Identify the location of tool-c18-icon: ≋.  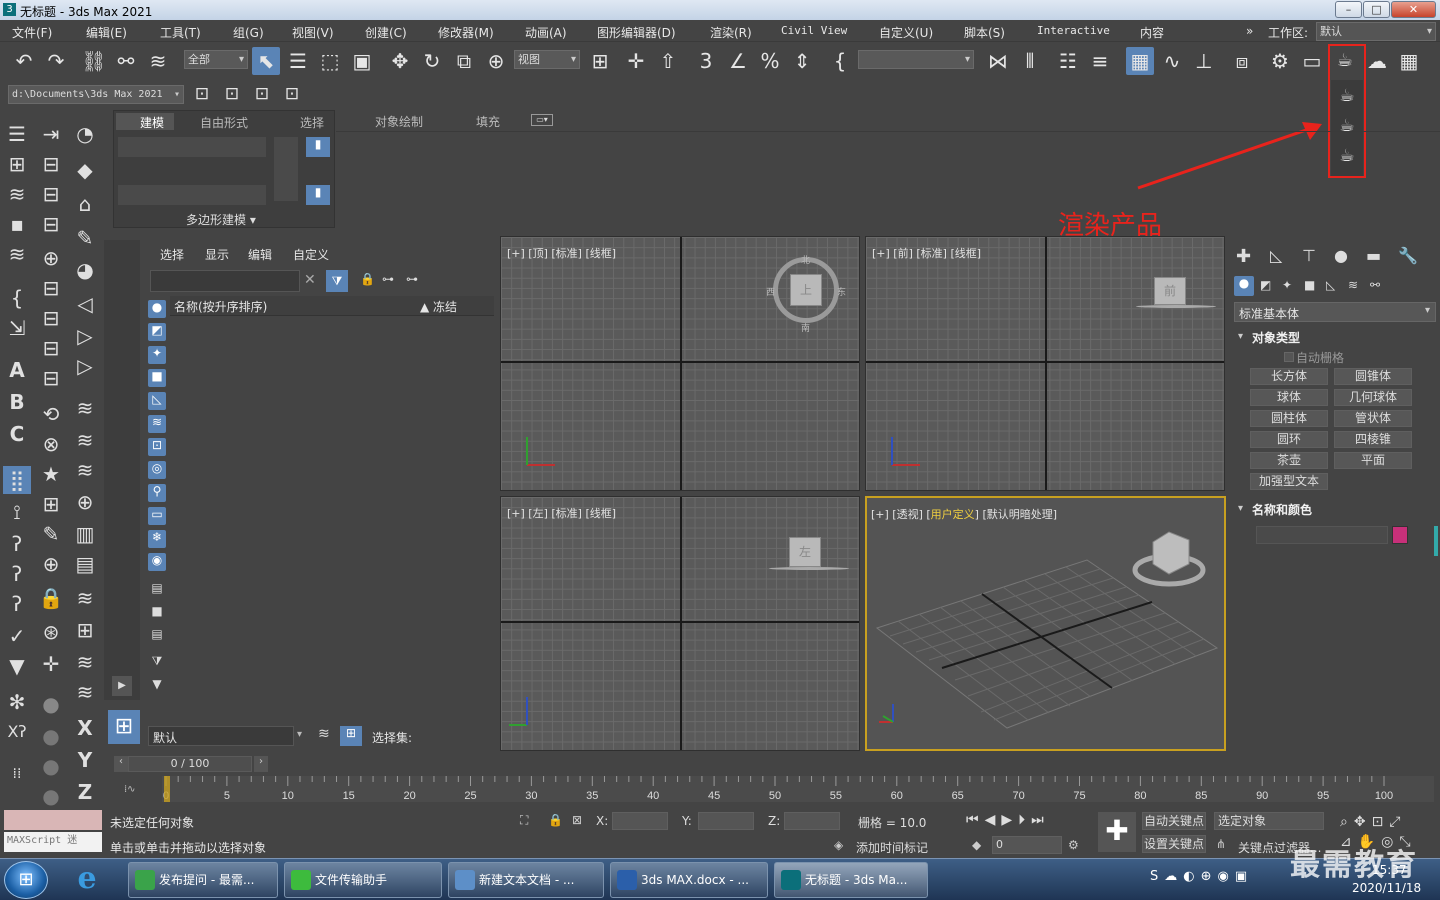
(85, 692).